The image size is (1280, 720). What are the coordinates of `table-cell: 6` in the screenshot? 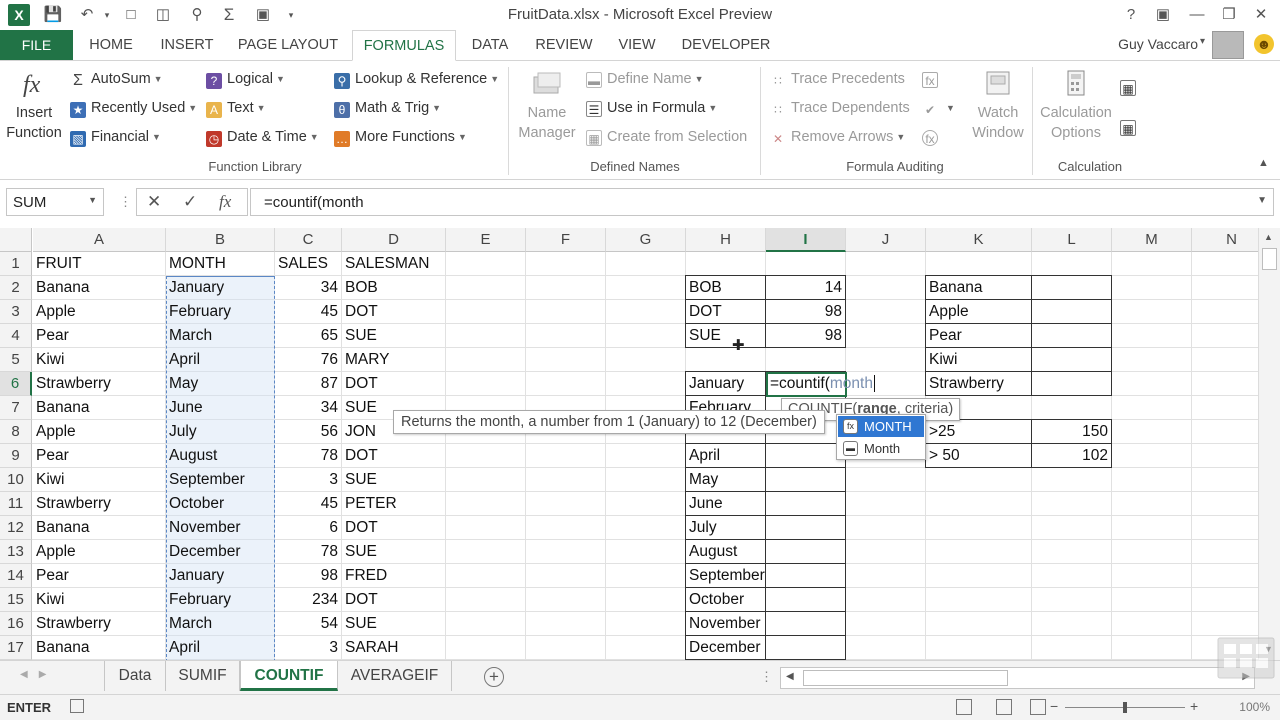 It's located at (308, 528).